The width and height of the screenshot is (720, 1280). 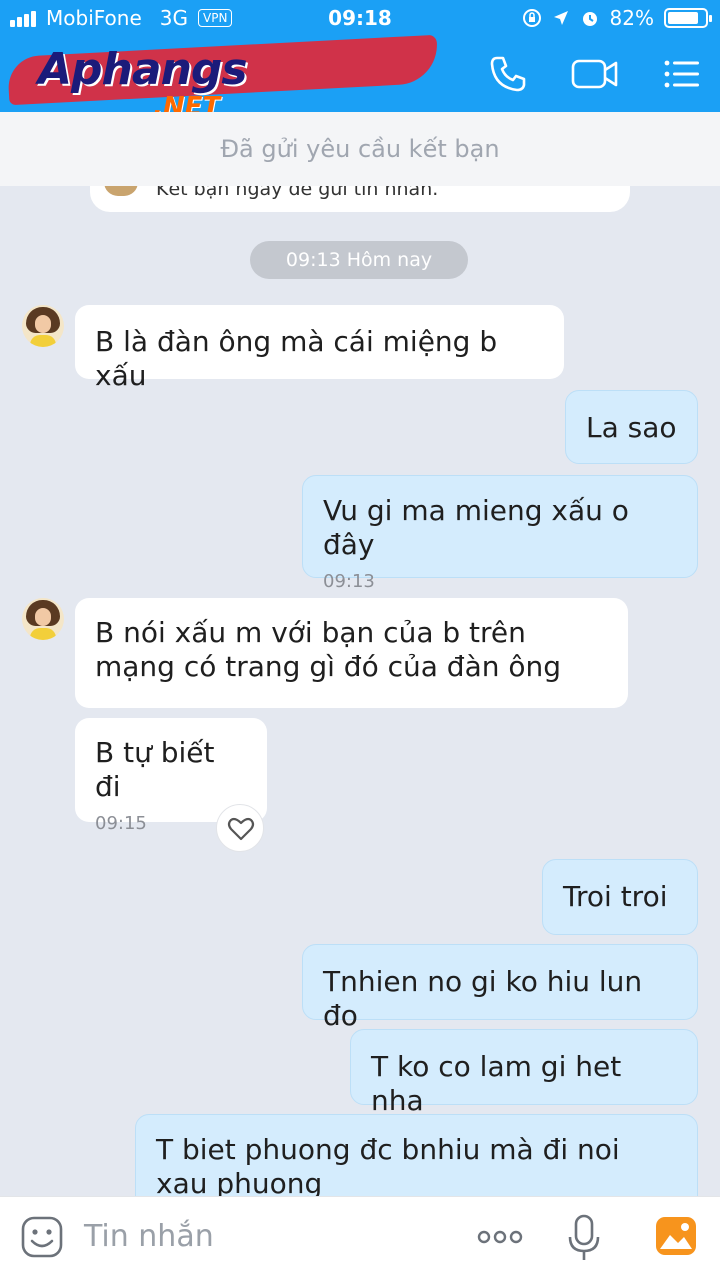 What do you see at coordinates (496, 1083) in the screenshot?
I see `message-text: T ko co lam gi het nha` at bounding box center [496, 1083].